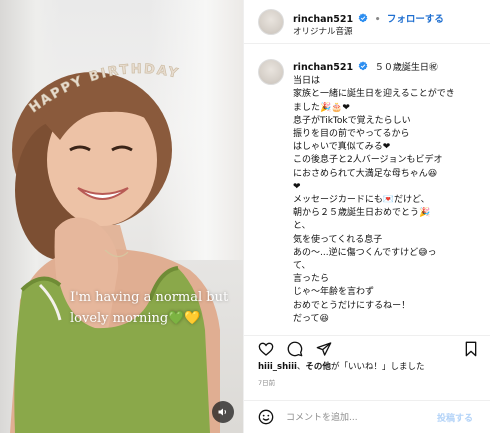  Describe the element at coordinates (352, 120) in the screenshot. I see `caption-line: 息子がTikTokで覚えたらしい` at that location.